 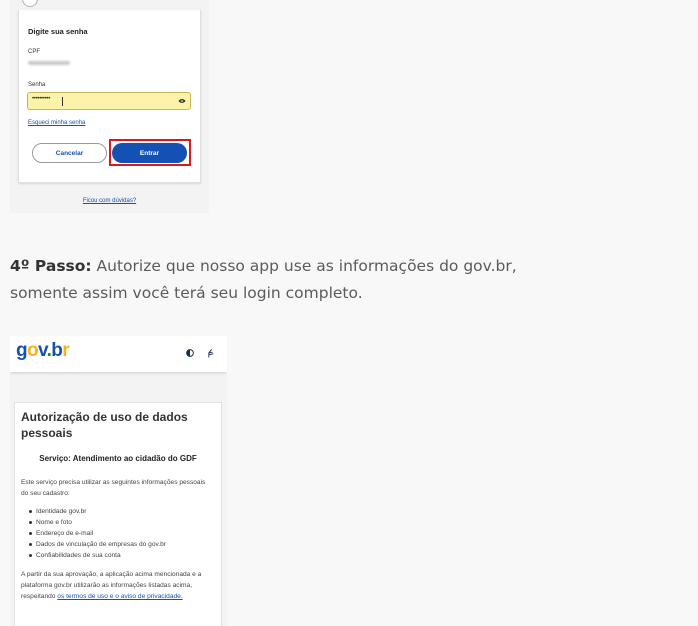 I want to click on help-link: Ficou com dúvidas?, so click(x=109, y=201).